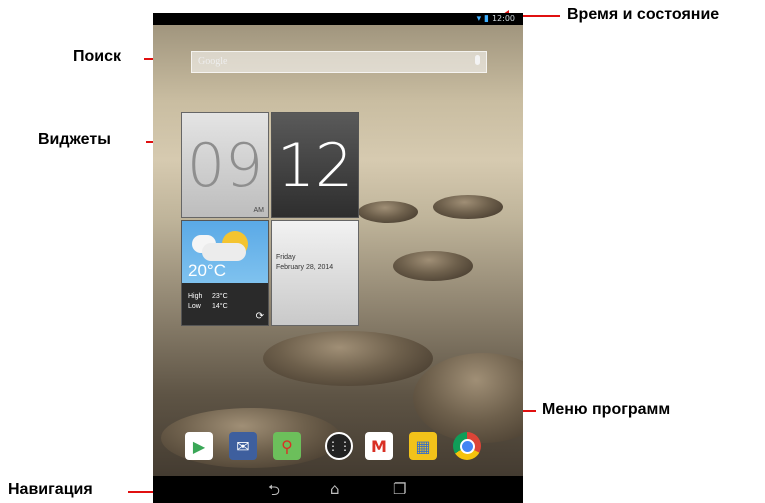 The height and width of the screenshot is (503, 765). What do you see at coordinates (339, 62) in the screenshot?
I see `google-search-bar: Google` at bounding box center [339, 62].